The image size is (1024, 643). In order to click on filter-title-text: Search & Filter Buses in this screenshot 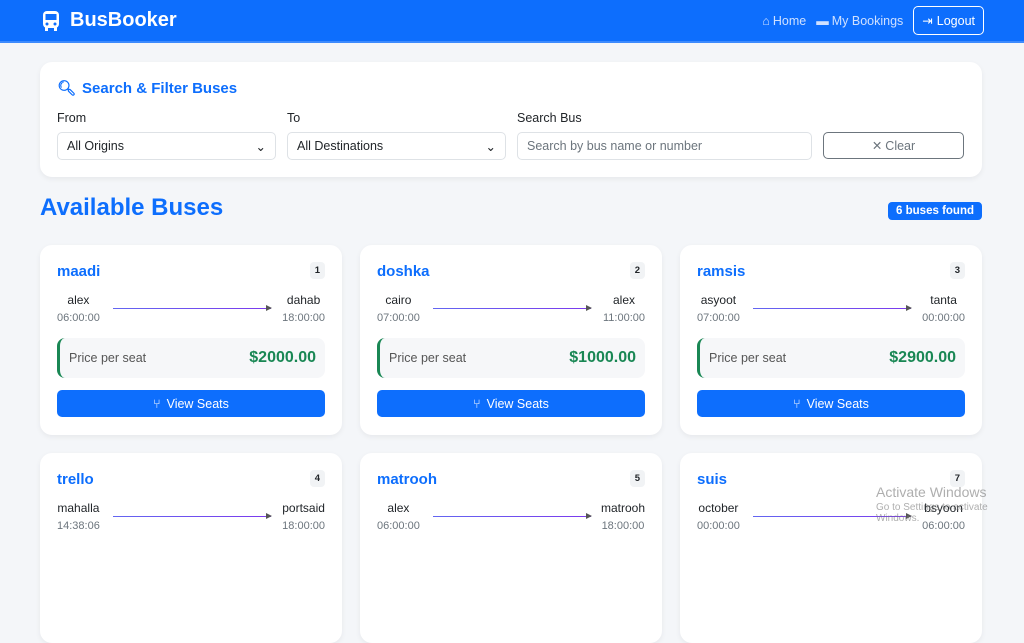, I will do `click(160, 88)`.